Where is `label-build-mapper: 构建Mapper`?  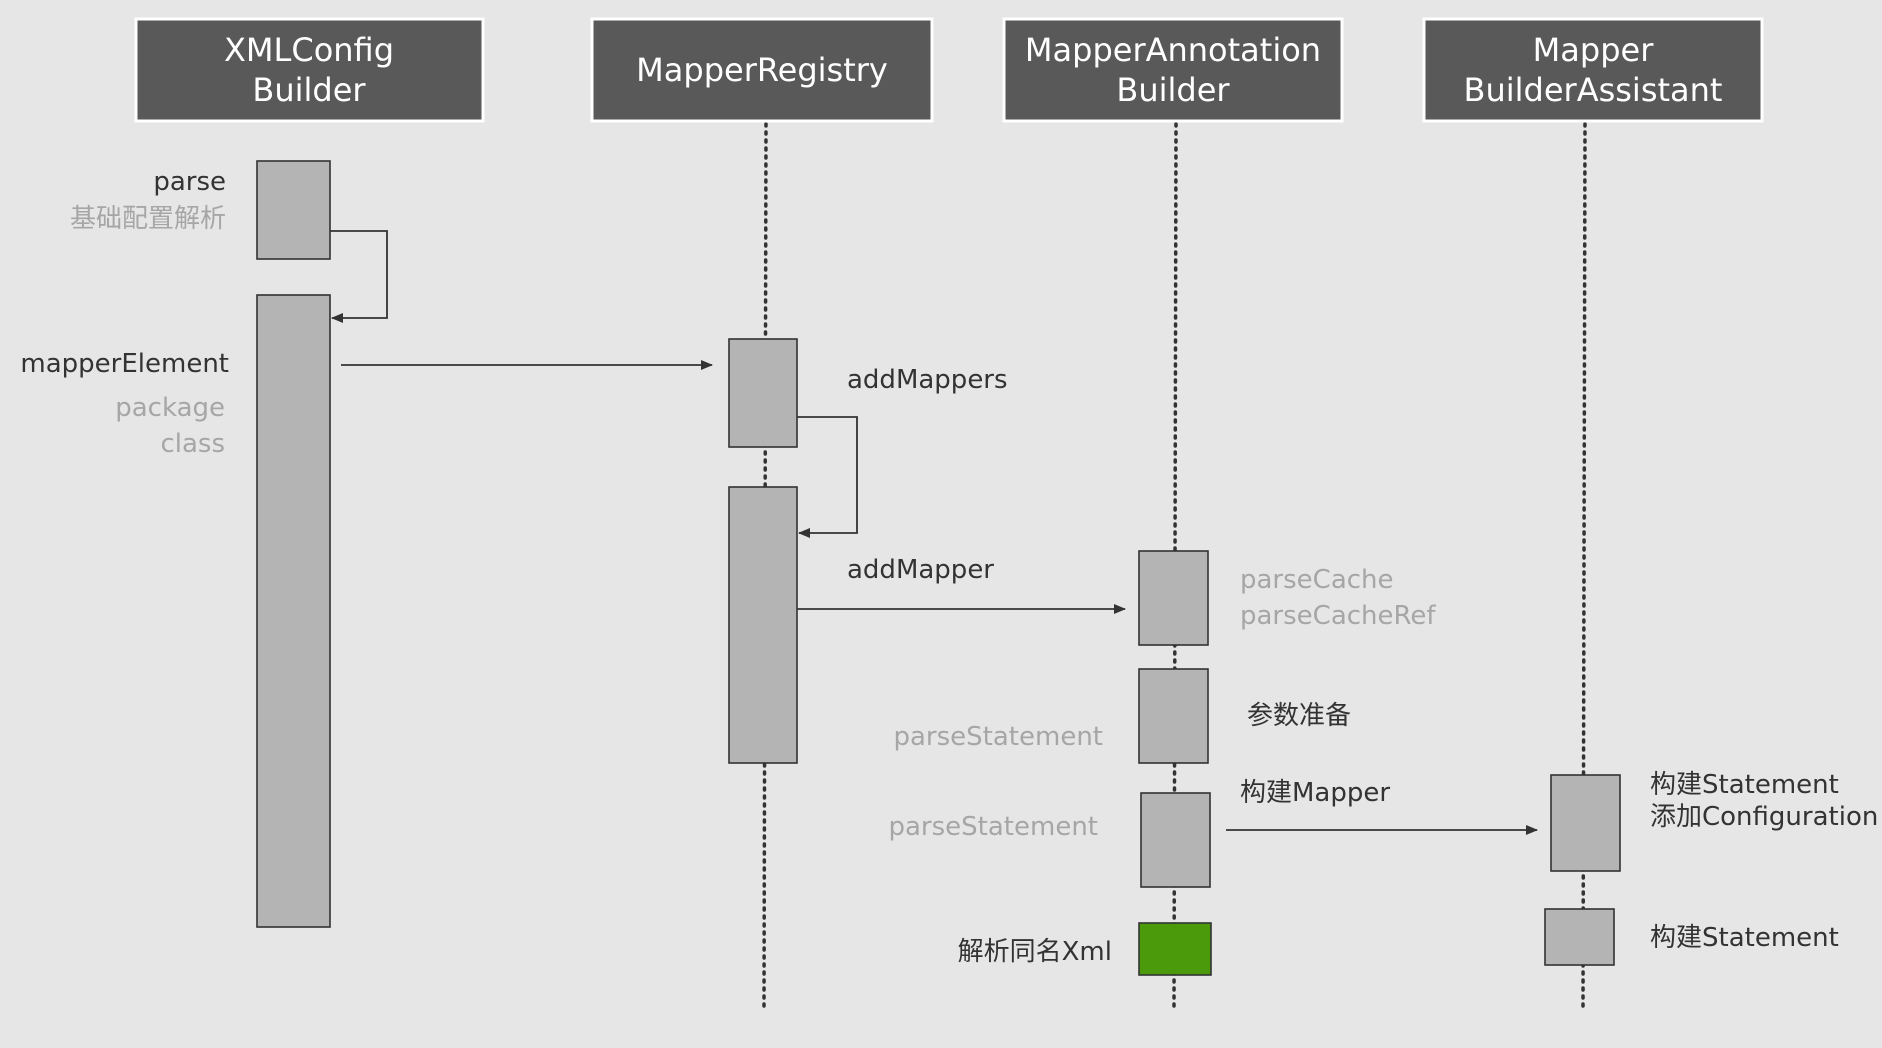 label-build-mapper: 构建Mapper is located at coordinates (1315, 793).